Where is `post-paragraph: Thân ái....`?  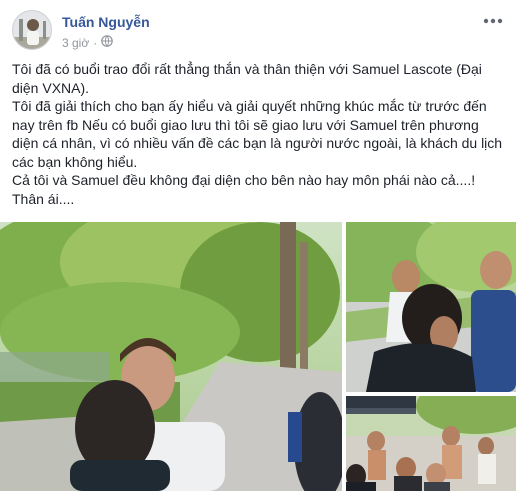 post-paragraph: Thân ái.... is located at coordinates (43, 198).